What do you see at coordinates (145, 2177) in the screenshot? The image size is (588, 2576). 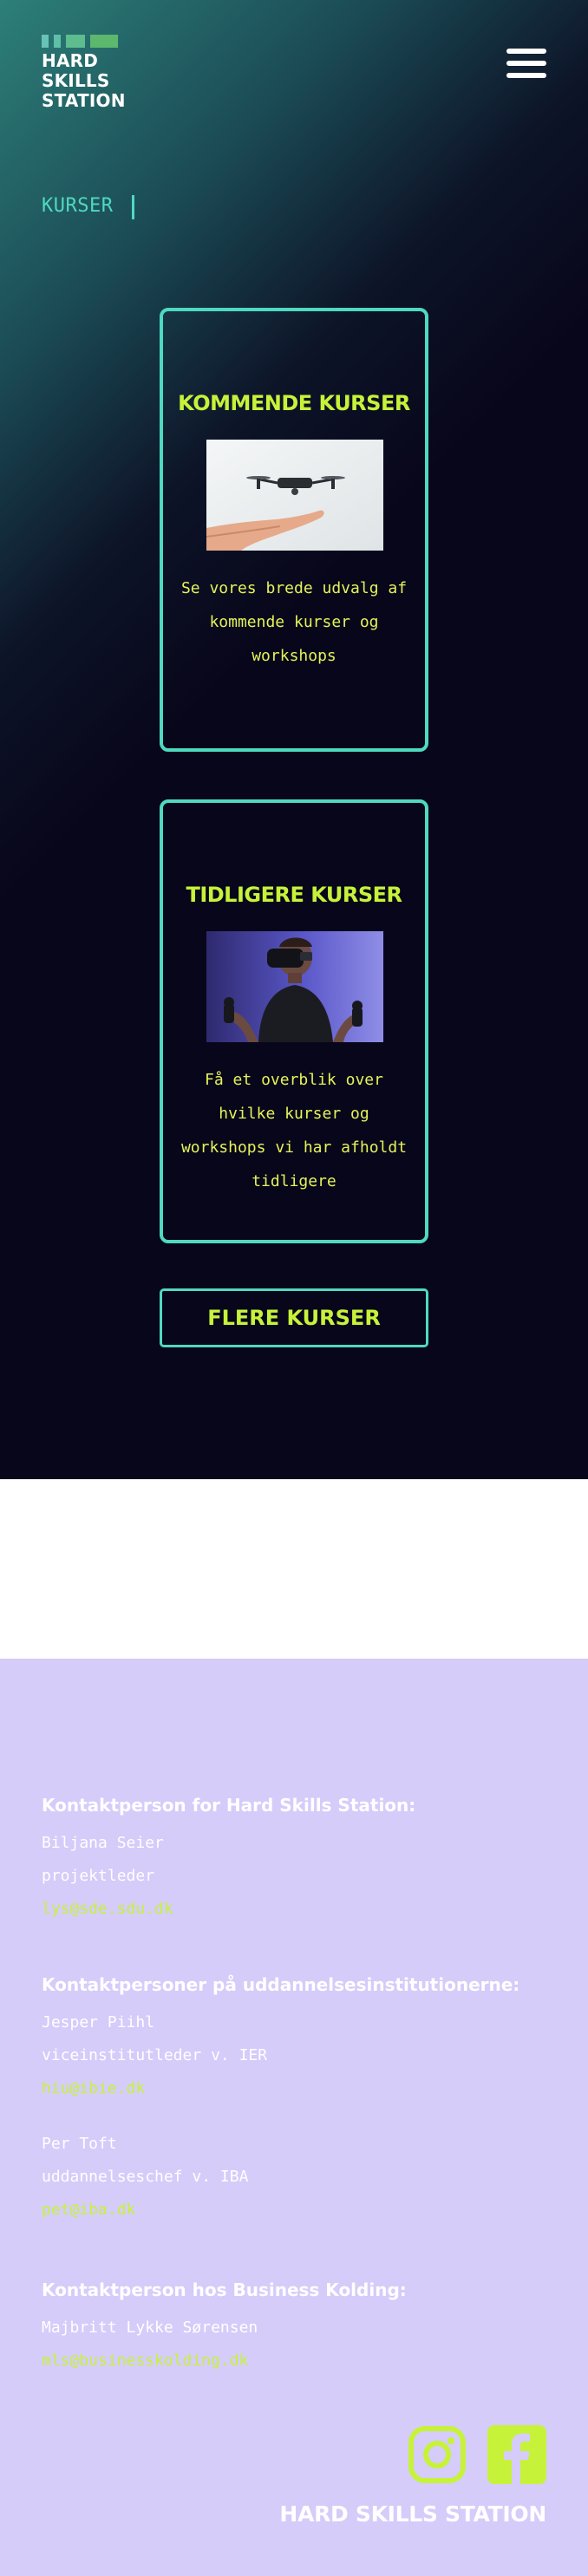 I see `contact-person-role: uddannelseschef v. IBA` at bounding box center [145, 2177].